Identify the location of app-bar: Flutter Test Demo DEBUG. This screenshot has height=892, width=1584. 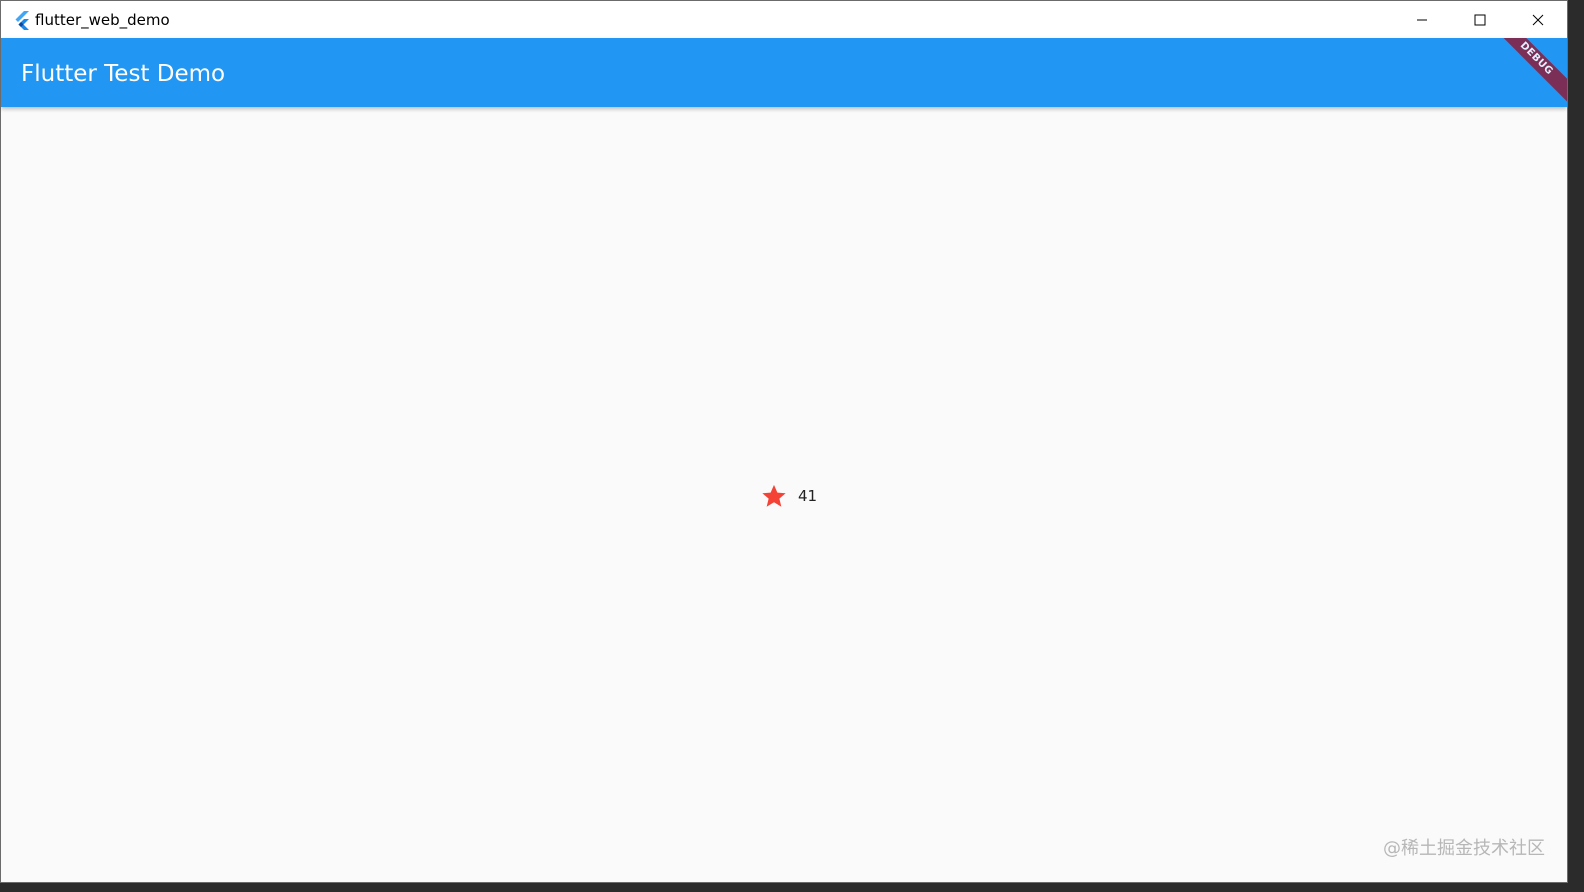
(784, 72).